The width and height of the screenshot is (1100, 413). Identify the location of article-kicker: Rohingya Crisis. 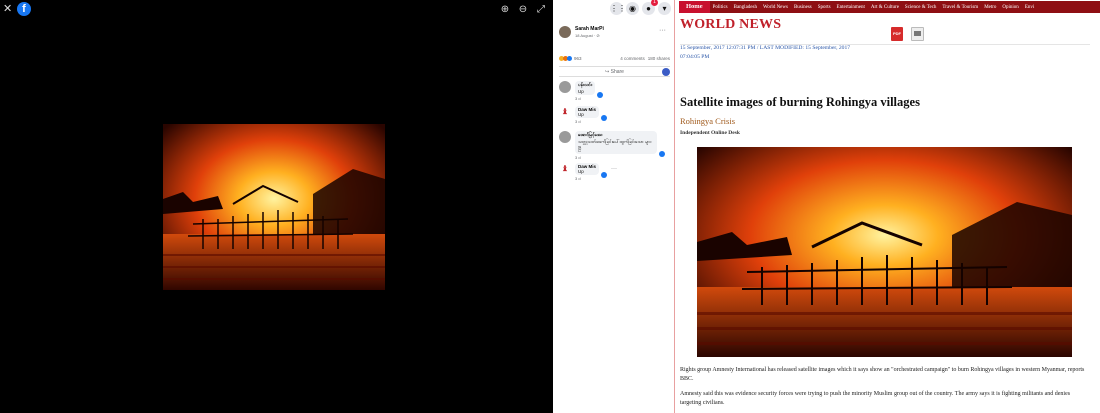
(707, 121).